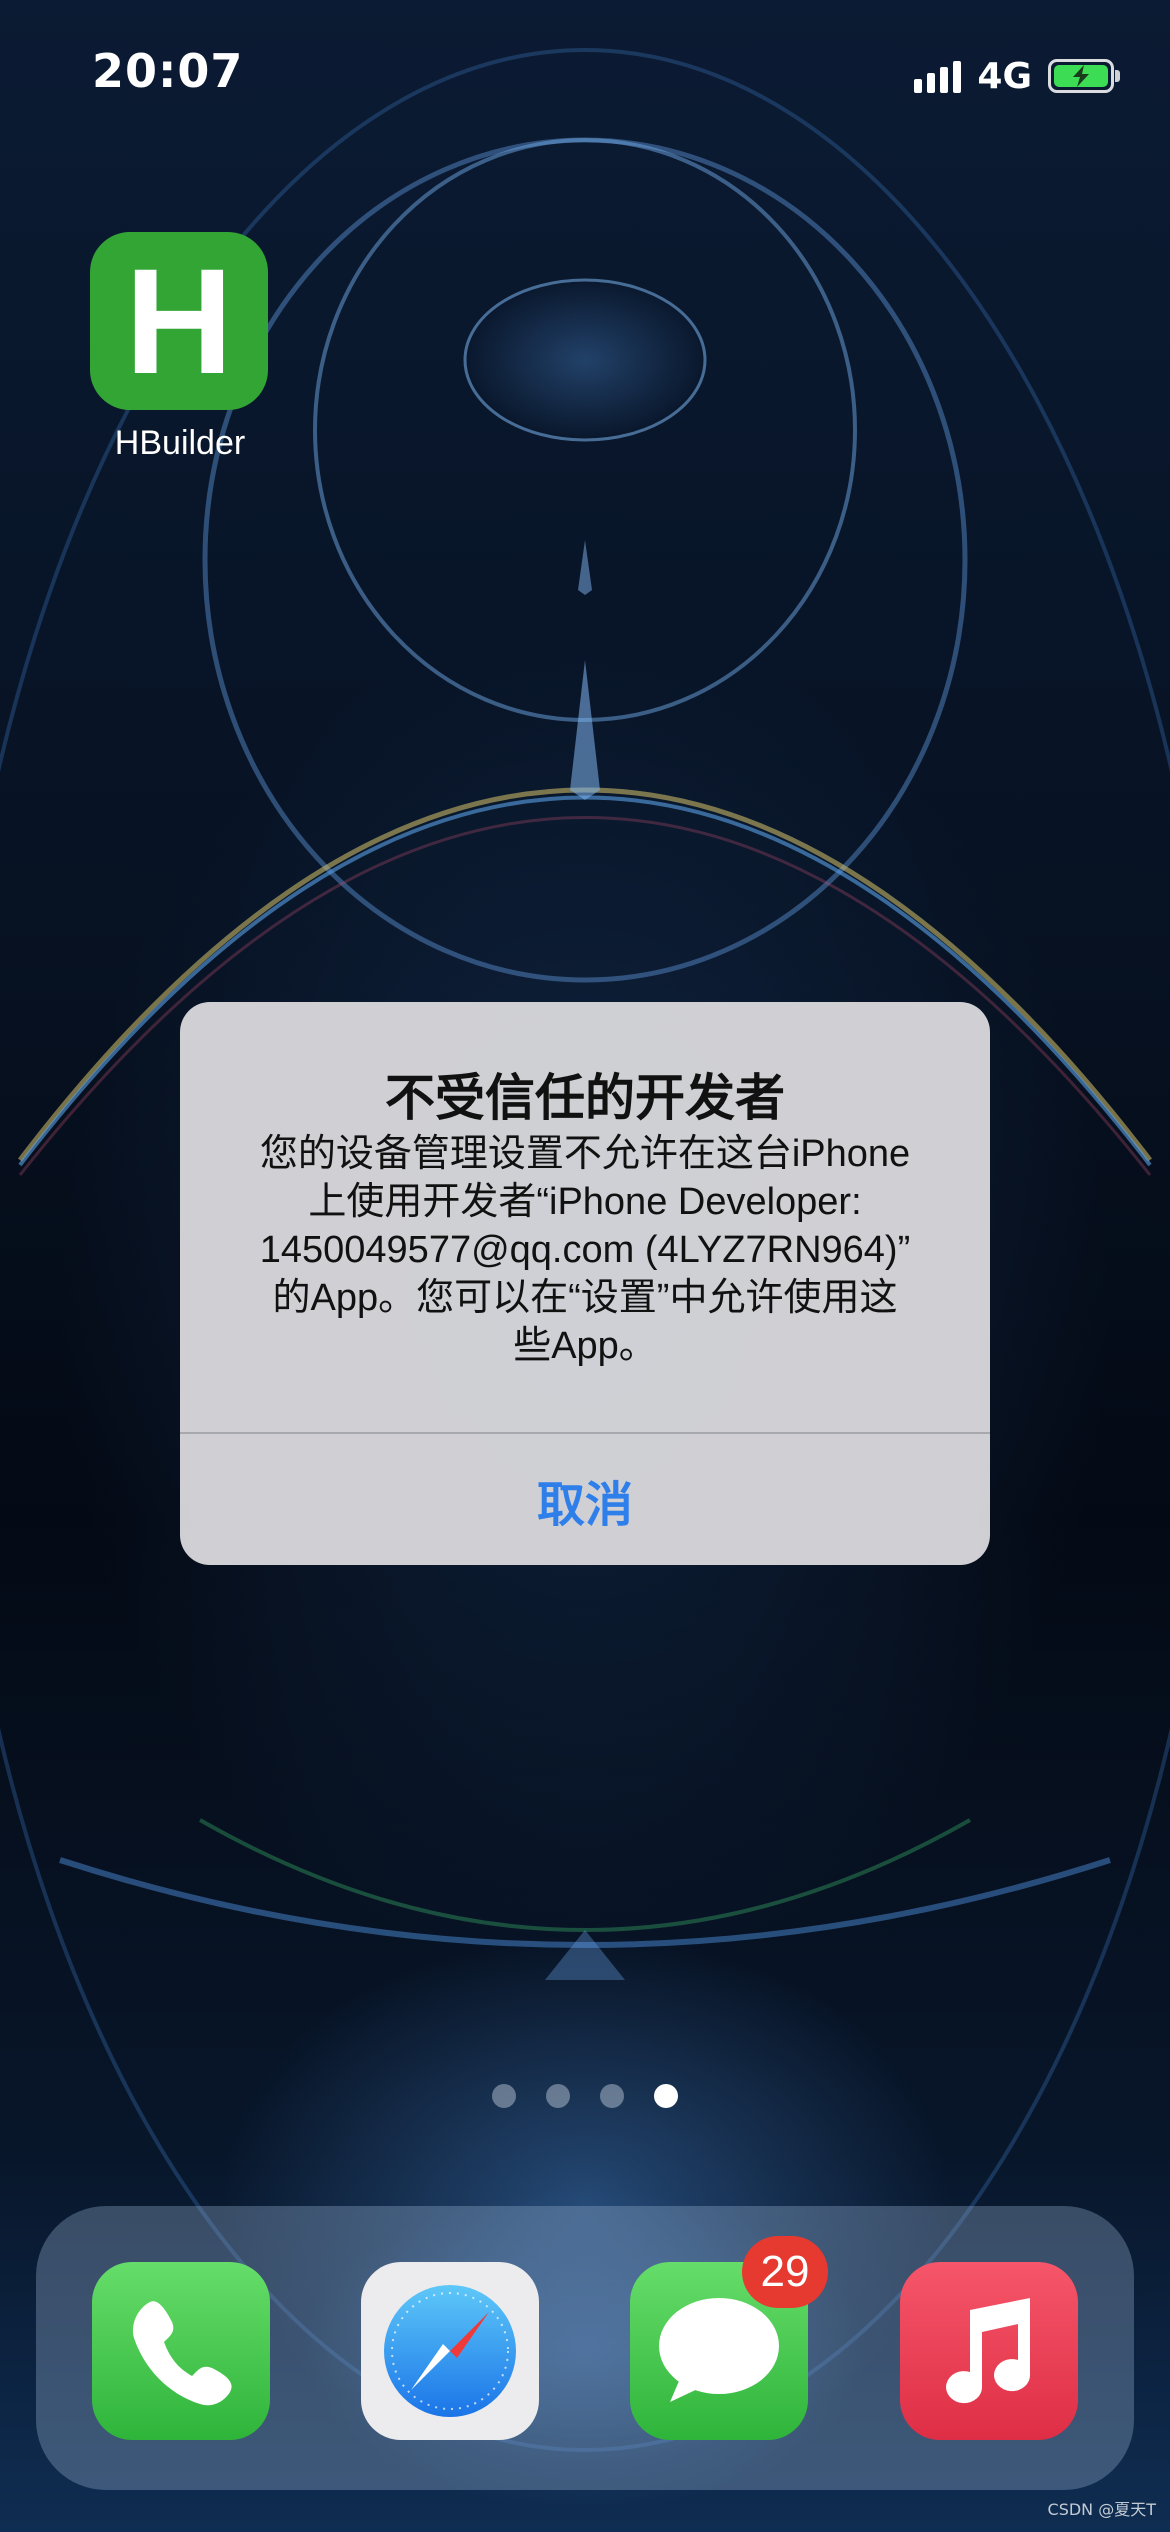  Describe the element at coordinates (1101, 2509) in the screenshot. I see `watermark: CSDN @夏天T` at that location.